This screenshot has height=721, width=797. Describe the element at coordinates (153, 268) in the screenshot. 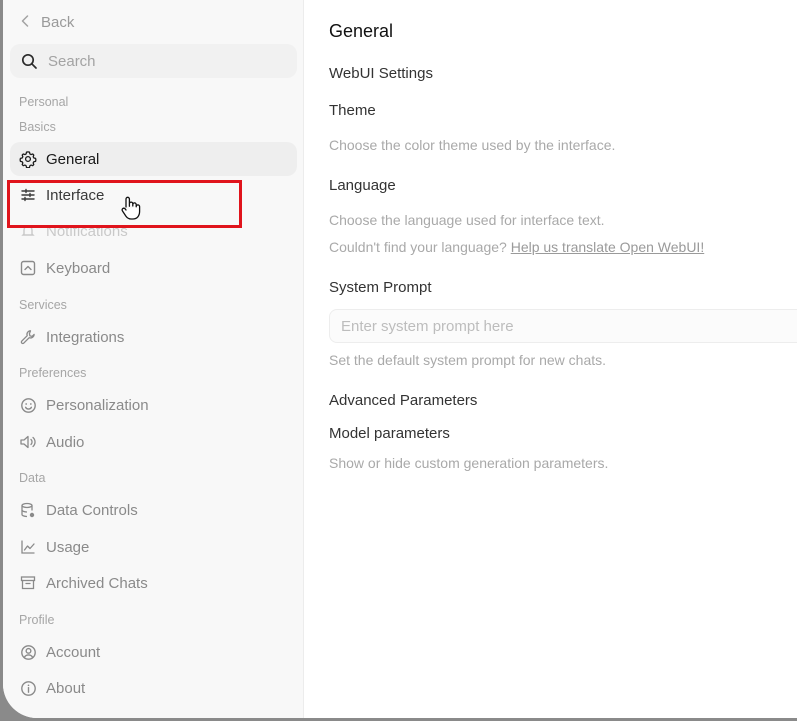

I see `sidebar-item-keyboard: Keyboard` at that location.